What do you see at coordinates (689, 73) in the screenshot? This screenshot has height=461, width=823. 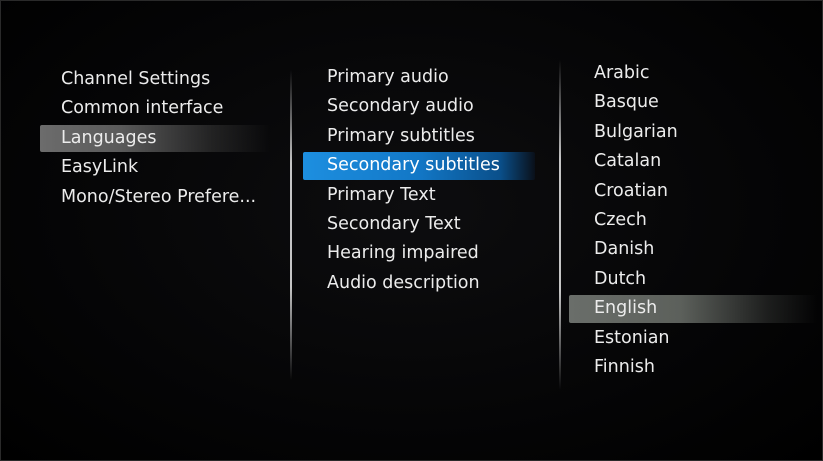 I see `language-option-arabic: Arabic` at bounding box center [689, 73].